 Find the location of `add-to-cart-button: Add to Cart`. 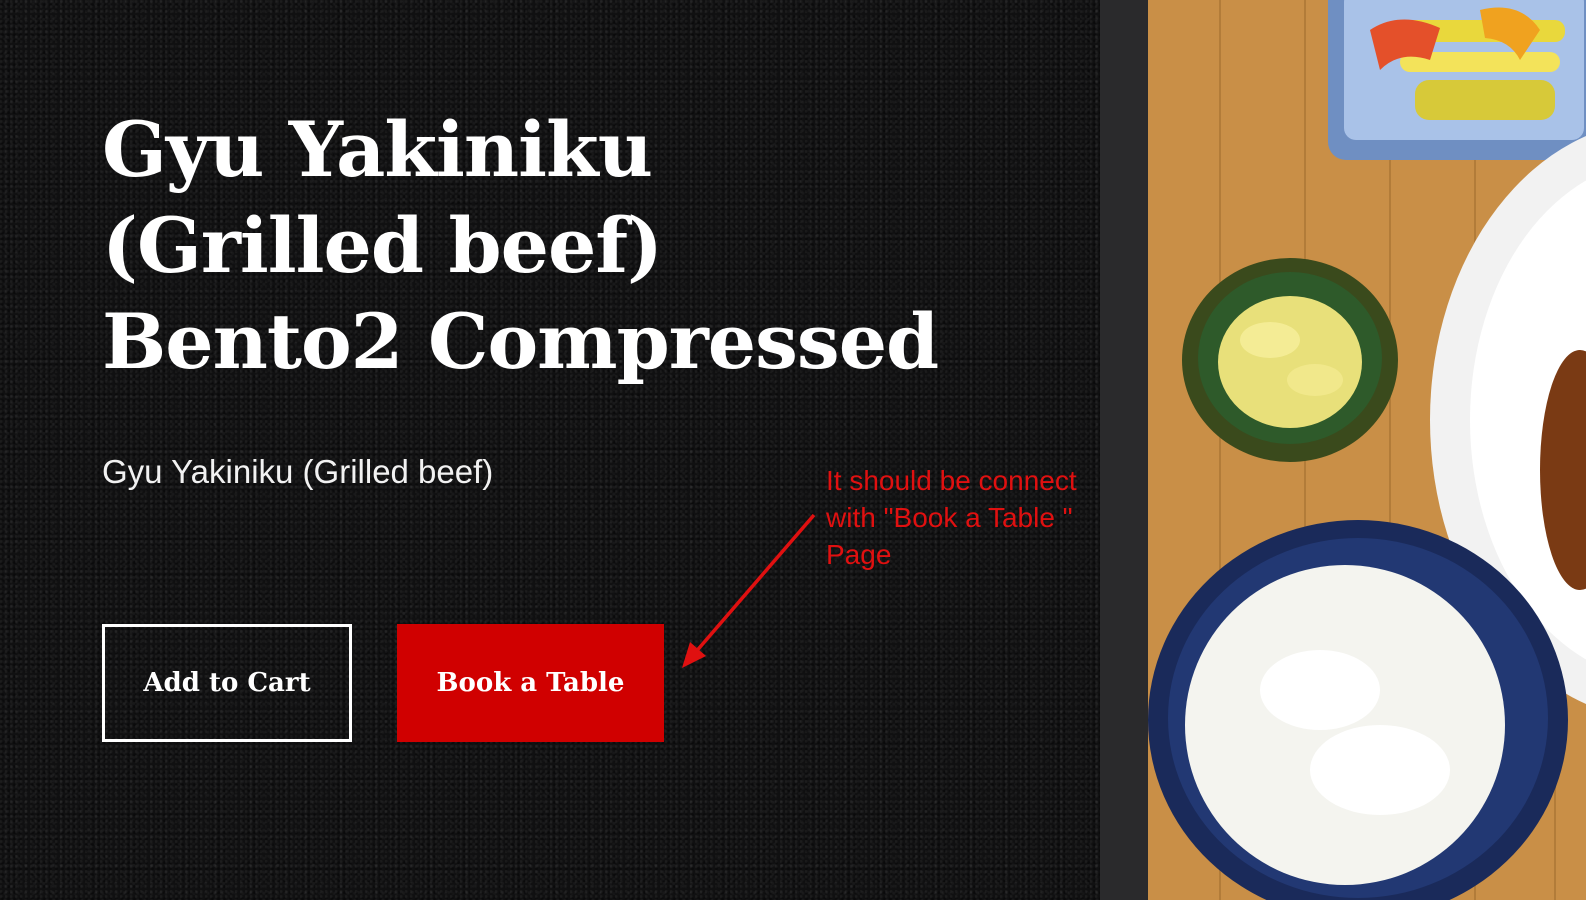

add-to-cart-button: Add to Cart is located at coordinates (227, 683).